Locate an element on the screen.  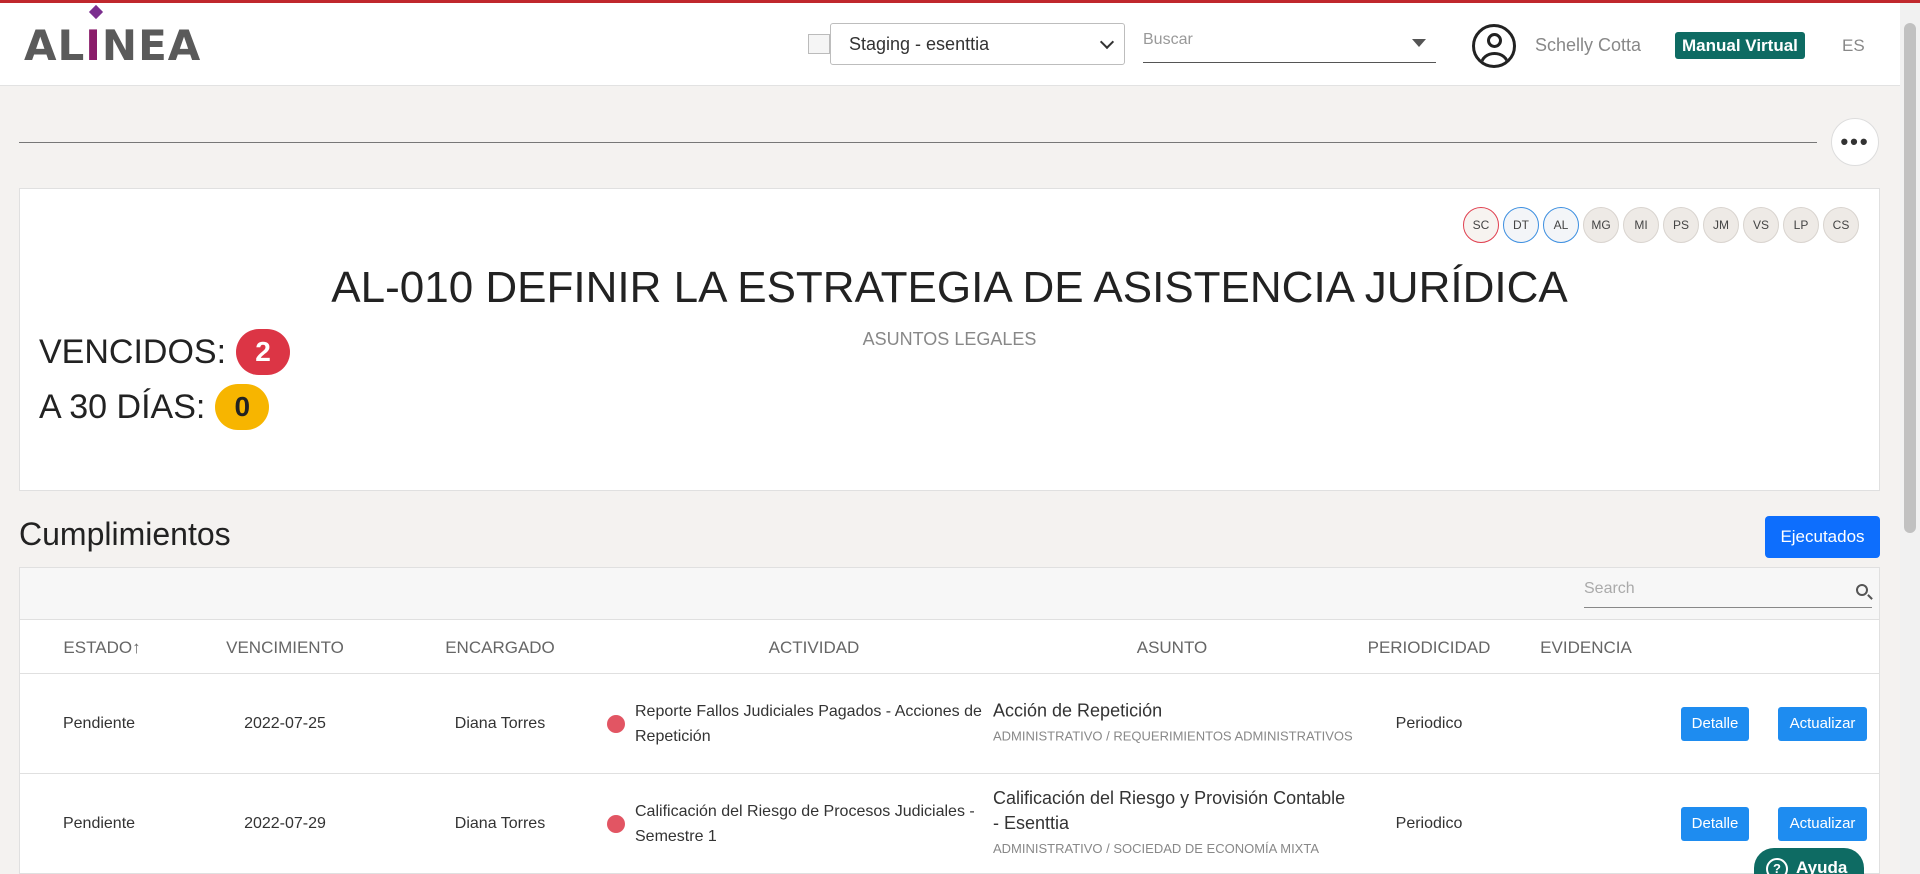
column-header-vencimiento: VENCIMIENTO is located at coordinates (285, 648).